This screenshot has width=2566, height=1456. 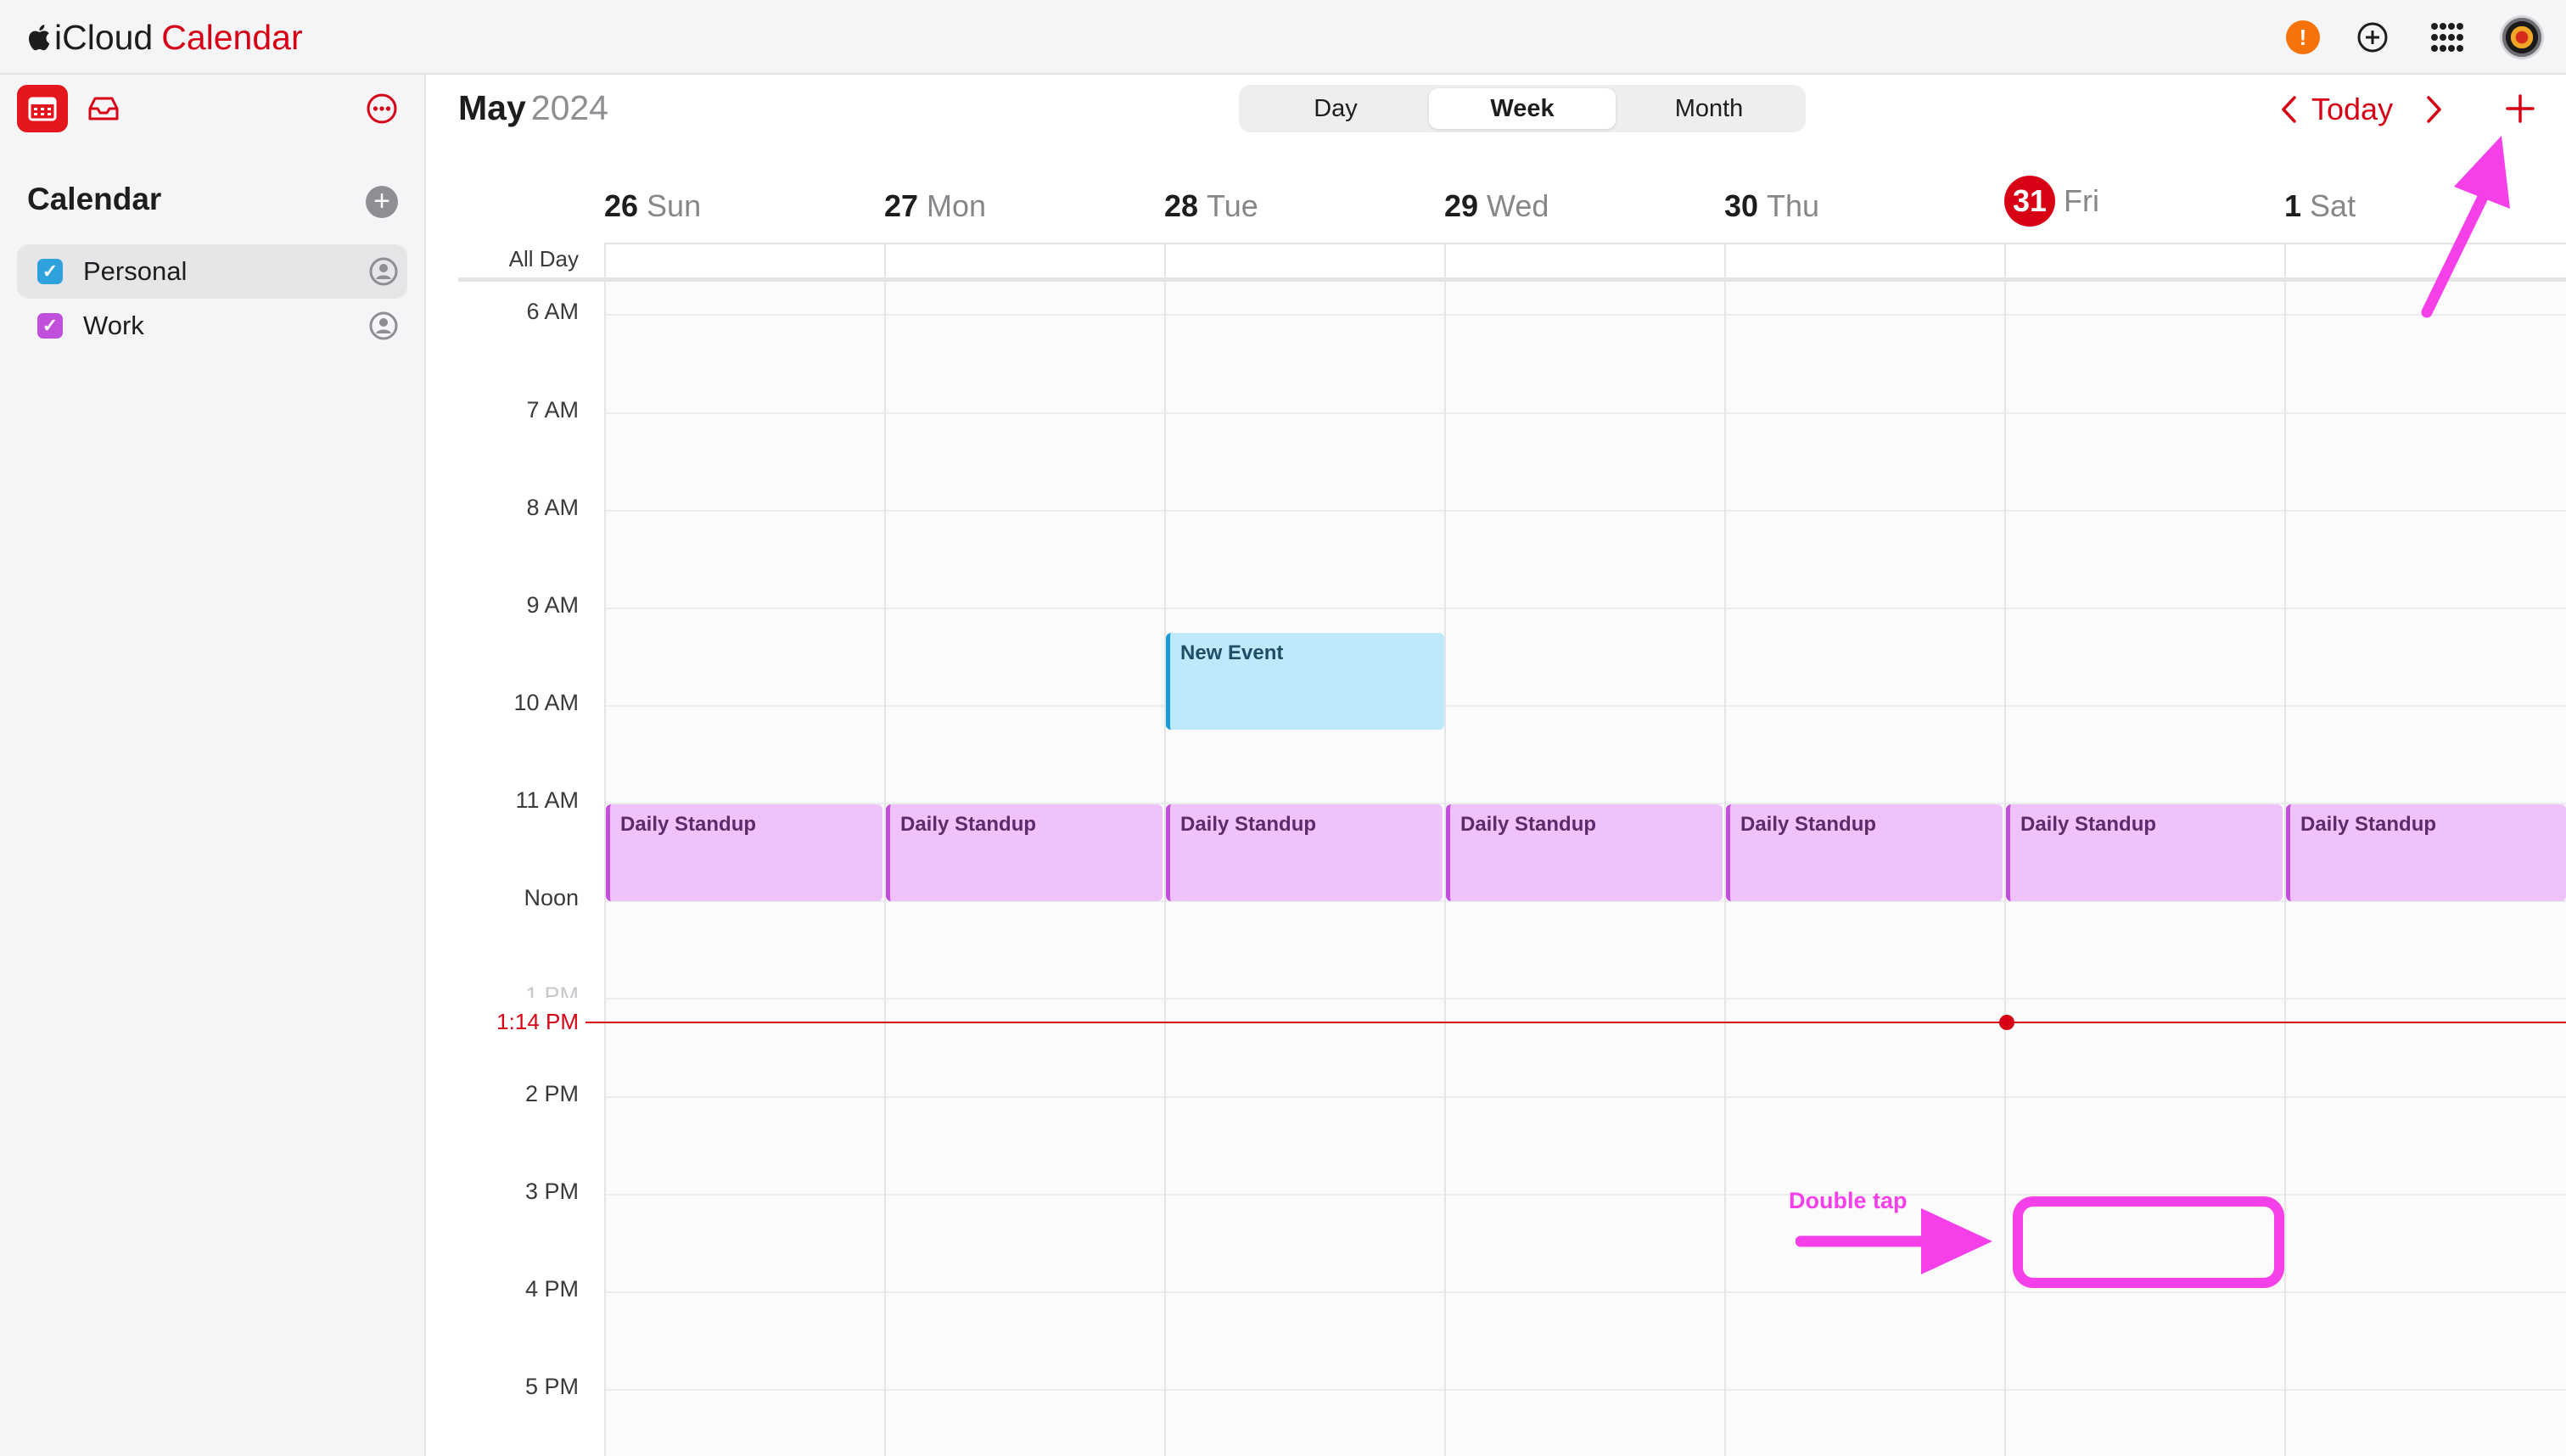 What do you see at coordinates (1335, 108) in the screenshot?
I see `view-day-button: Day` at bounding box center [1335, 108].